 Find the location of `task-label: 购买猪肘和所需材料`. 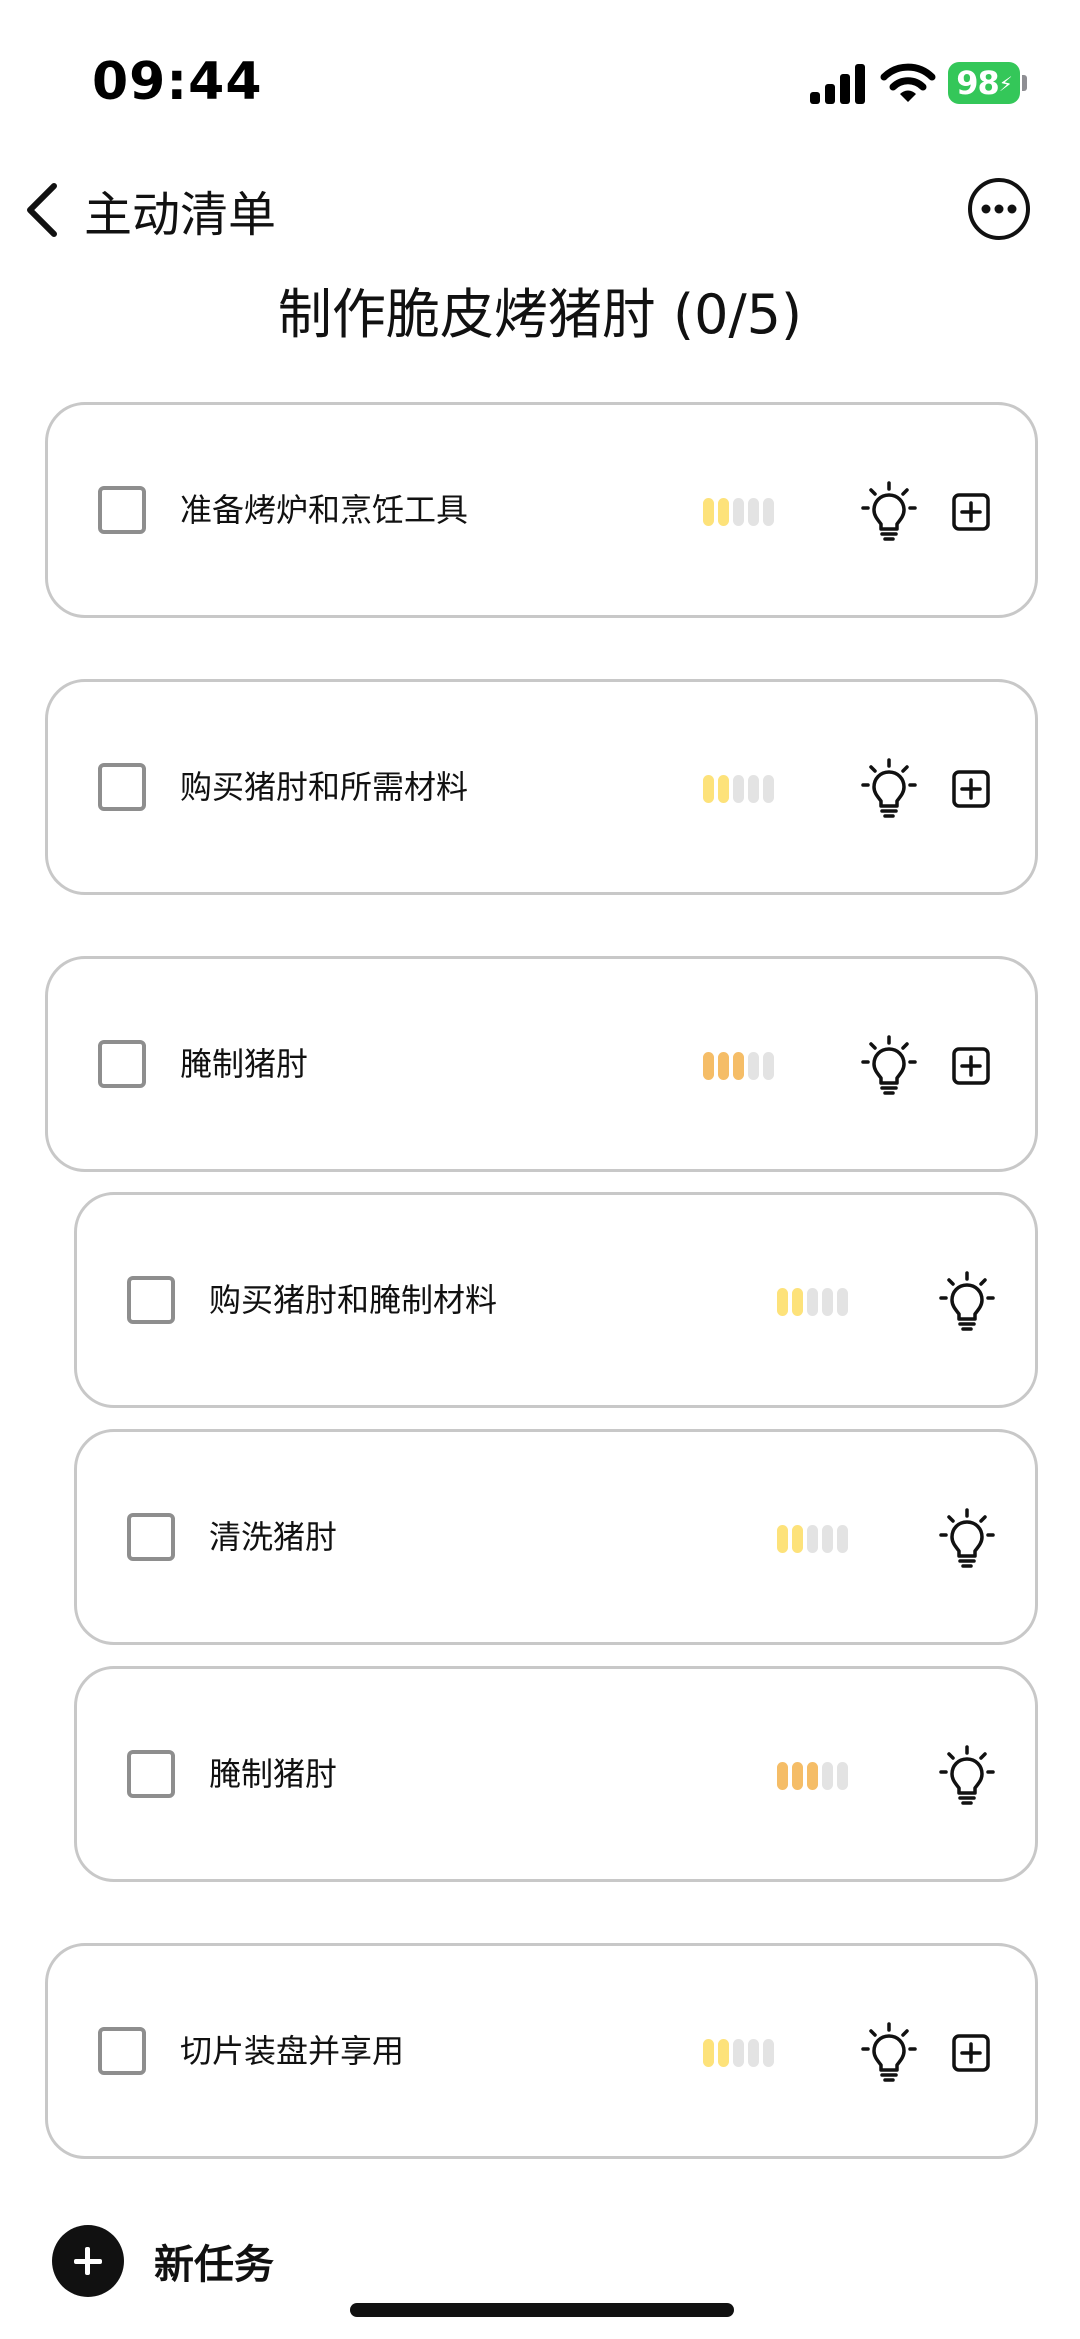

task-label: 购买猪肘和所需材料 is located at coordinates (324, 787).